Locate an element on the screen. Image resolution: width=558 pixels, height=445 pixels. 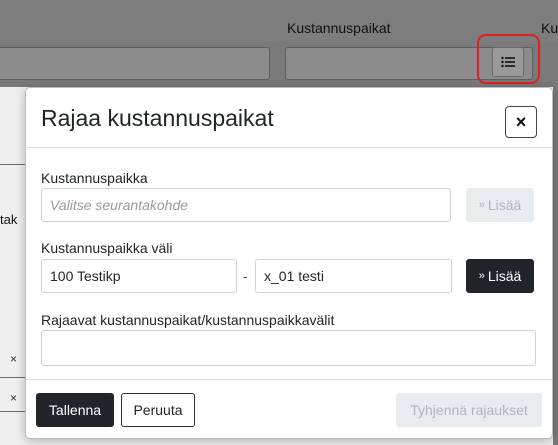
background-strip is located at coordinates (555, 266).